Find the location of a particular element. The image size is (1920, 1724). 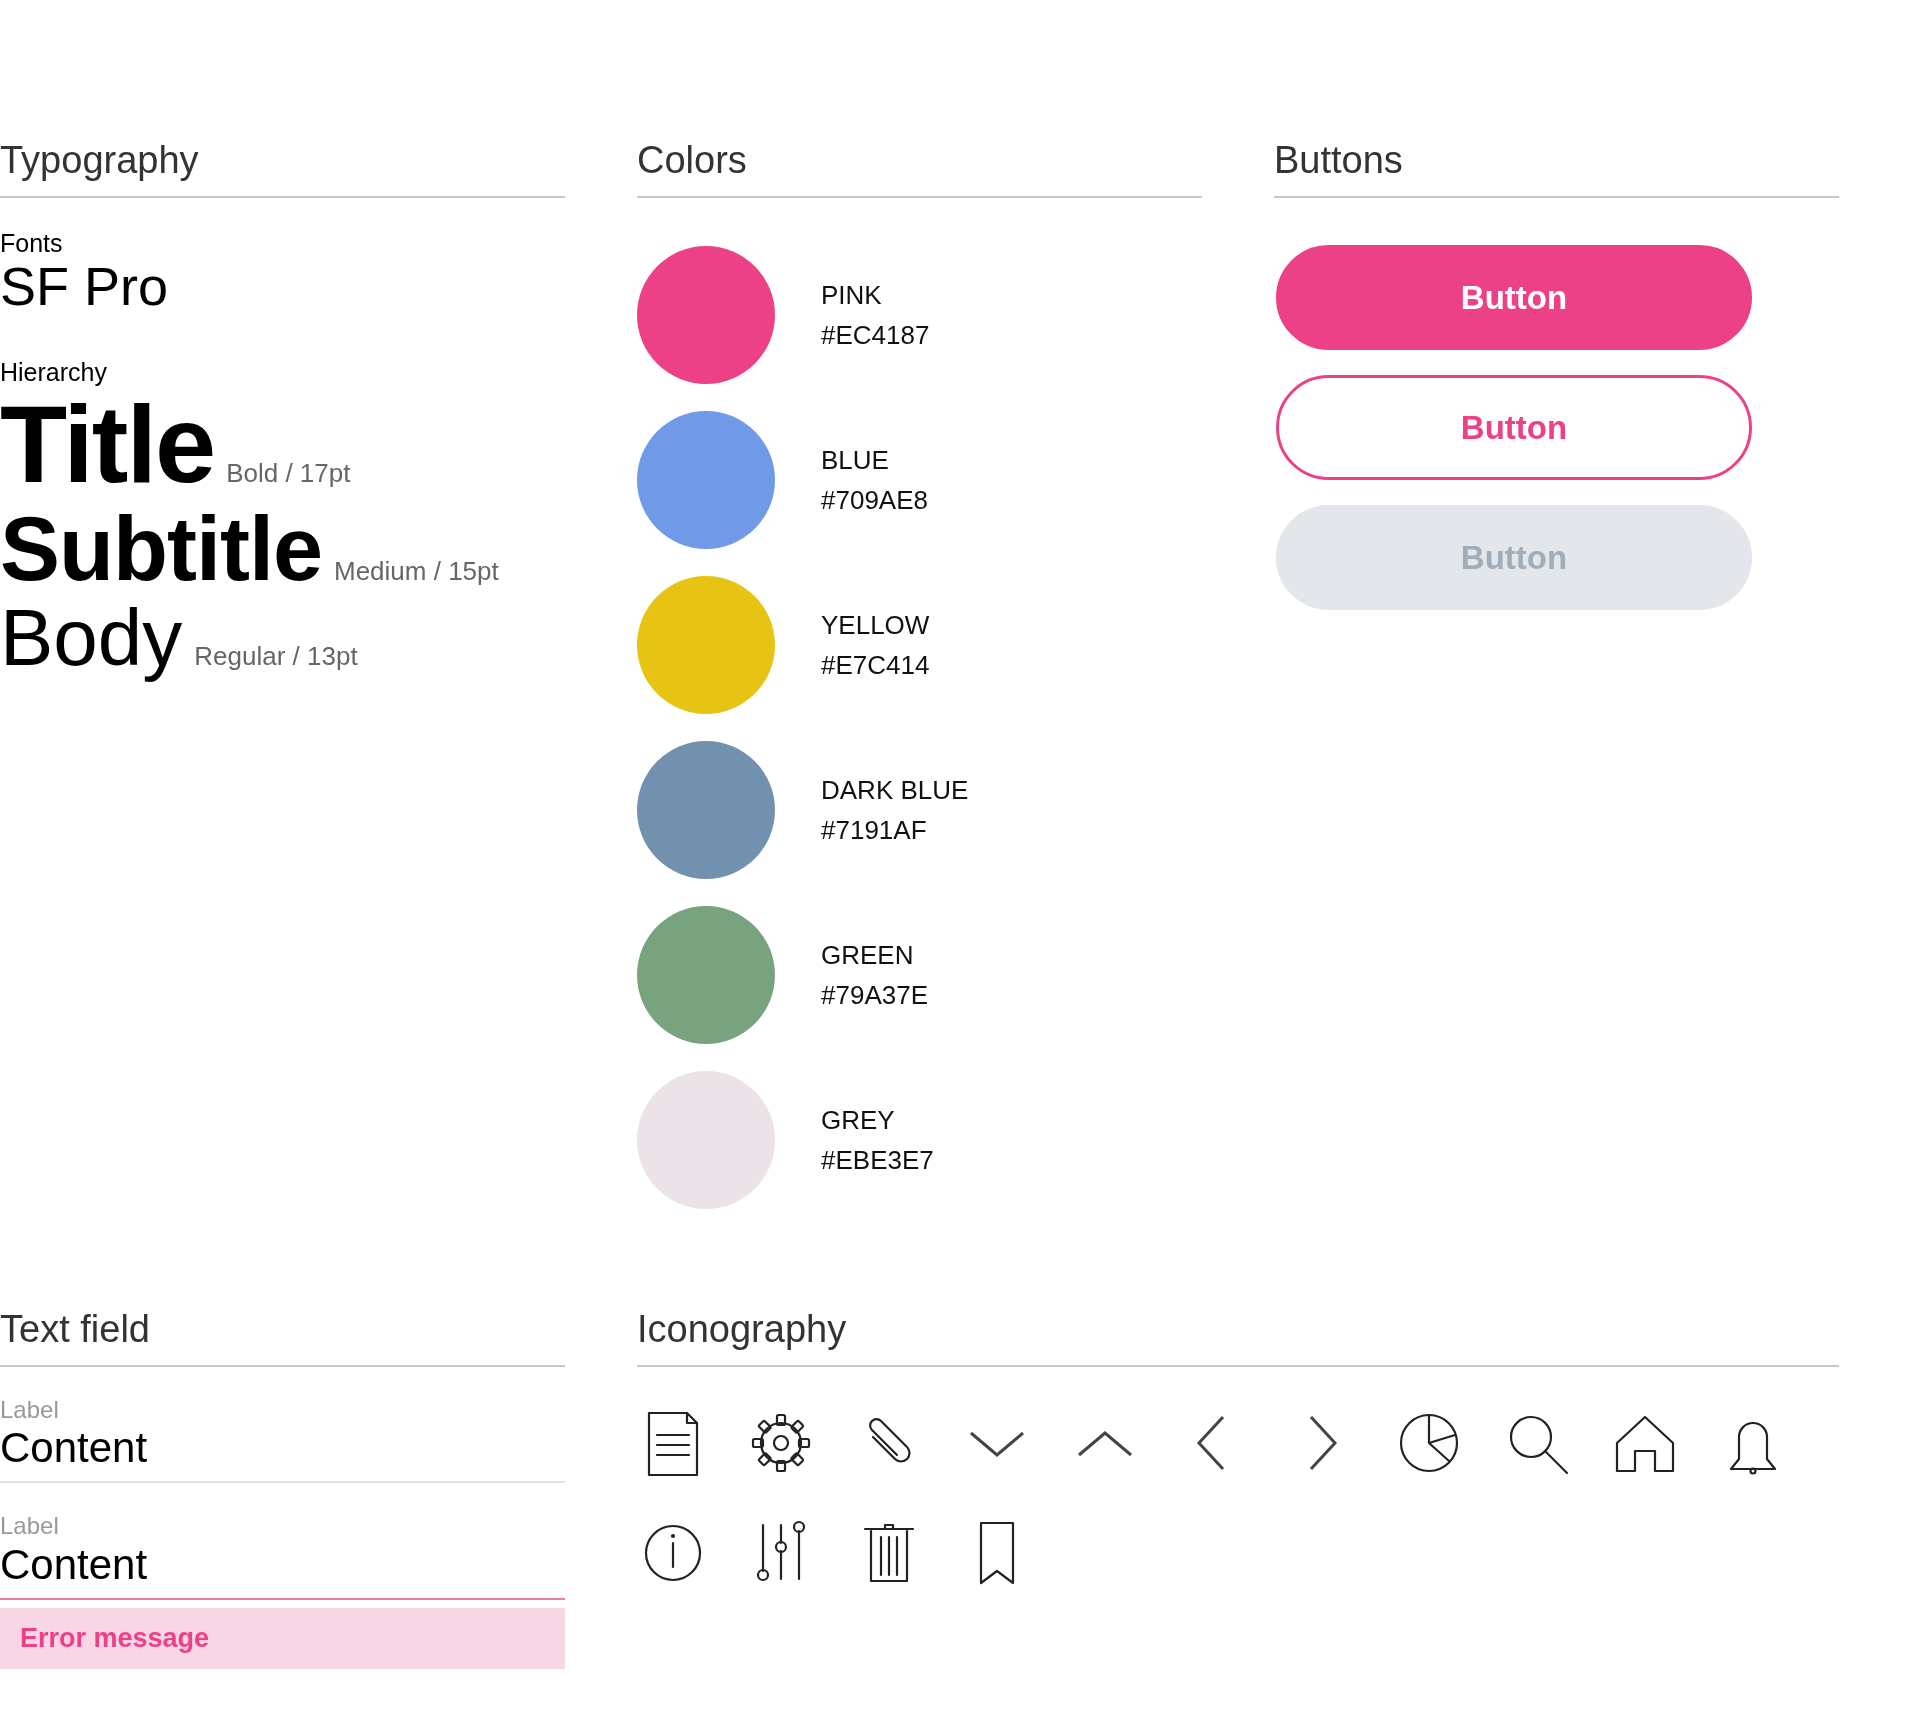

color-hex: #EBE3E7 is located at coordinates (877, 1160).